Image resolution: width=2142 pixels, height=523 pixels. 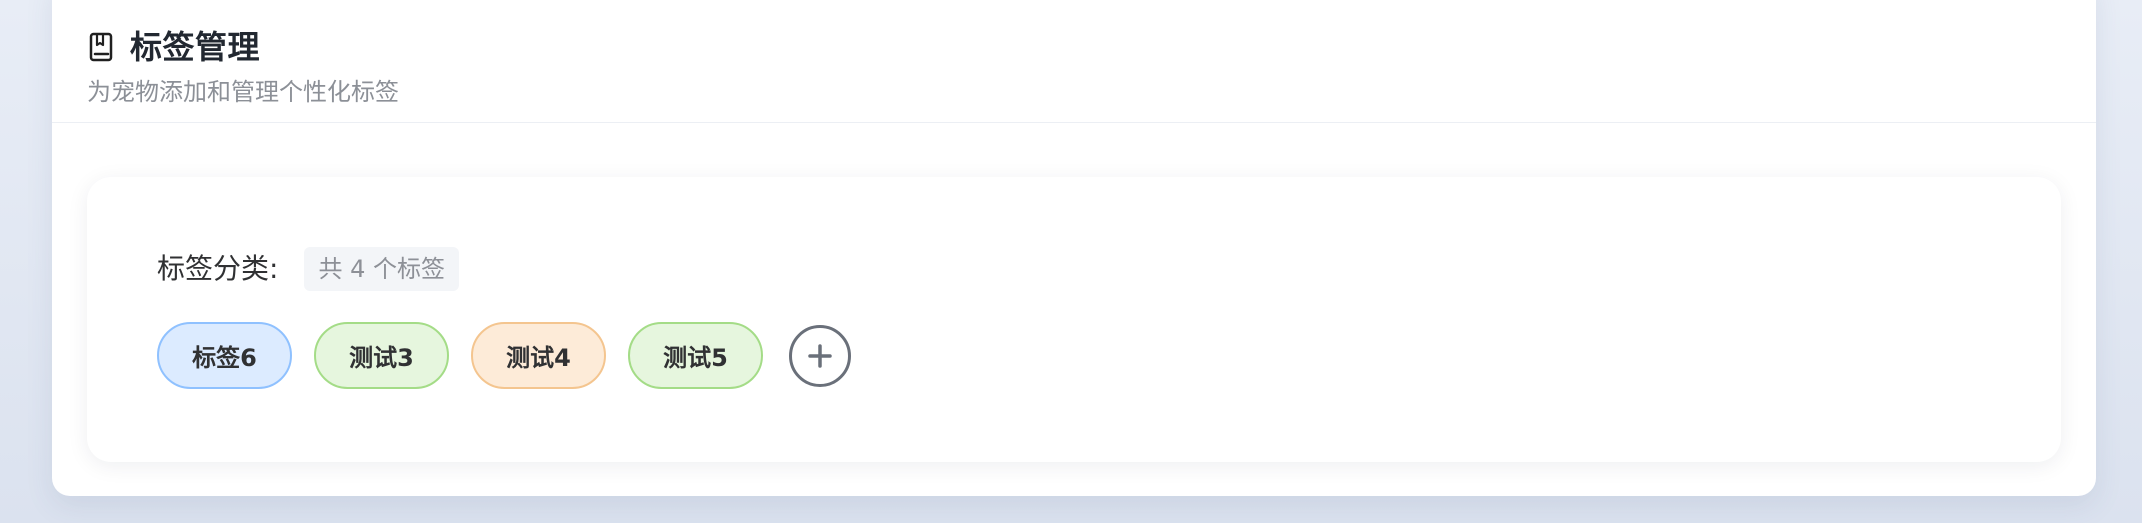 What do you see at coordinates (538, 355) in the screenshot?
I see `tag-chip: 测试4` at bounding box center [538, 355].